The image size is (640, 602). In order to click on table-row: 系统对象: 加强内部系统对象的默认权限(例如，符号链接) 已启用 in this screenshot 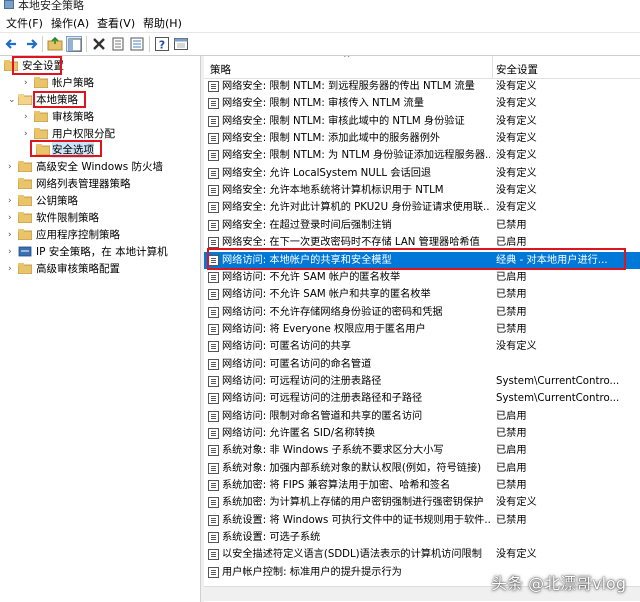, I will do `click(422, 468)`.